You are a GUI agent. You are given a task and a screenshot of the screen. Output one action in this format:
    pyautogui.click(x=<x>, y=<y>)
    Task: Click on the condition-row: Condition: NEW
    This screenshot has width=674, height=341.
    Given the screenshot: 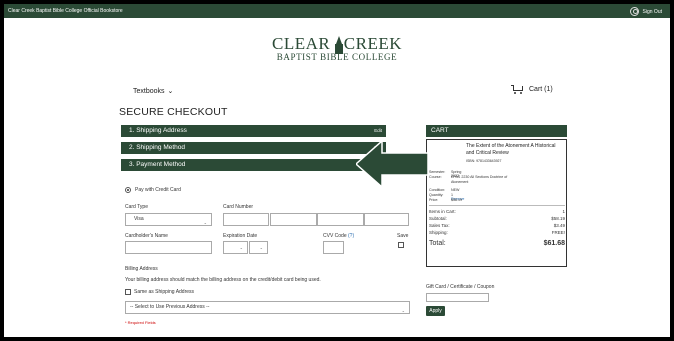 What is the action you would take?
    pyautogui.click(x=444, y=190)
    